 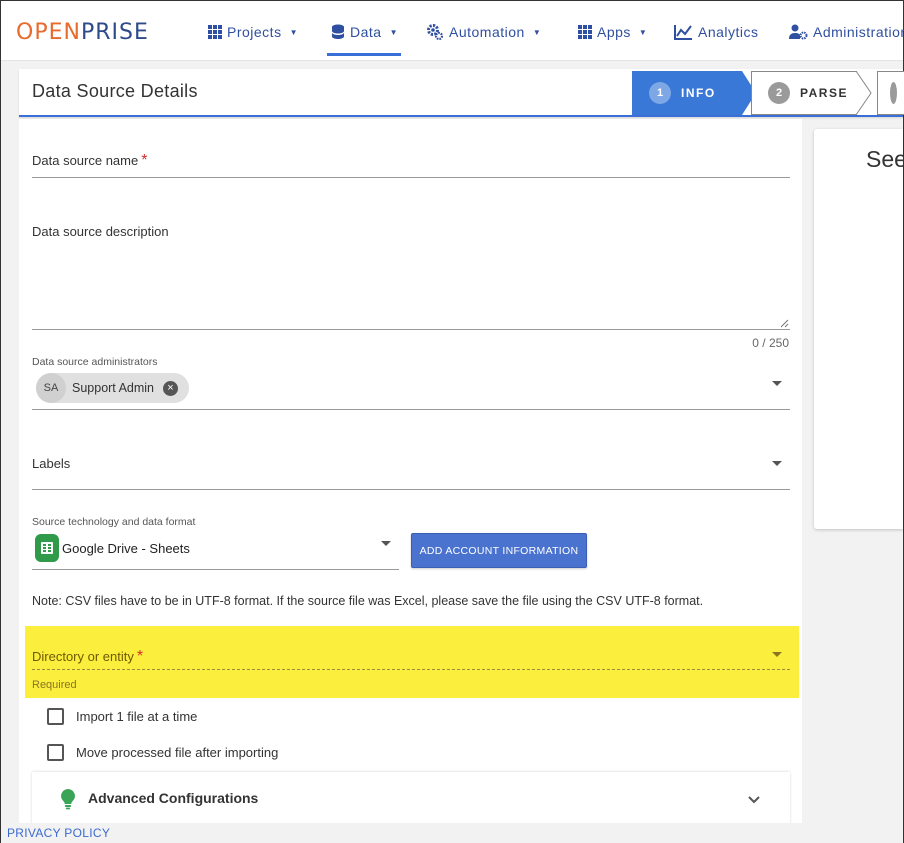 I want to click on lightbulb-icon, so click(x=68, y=799).